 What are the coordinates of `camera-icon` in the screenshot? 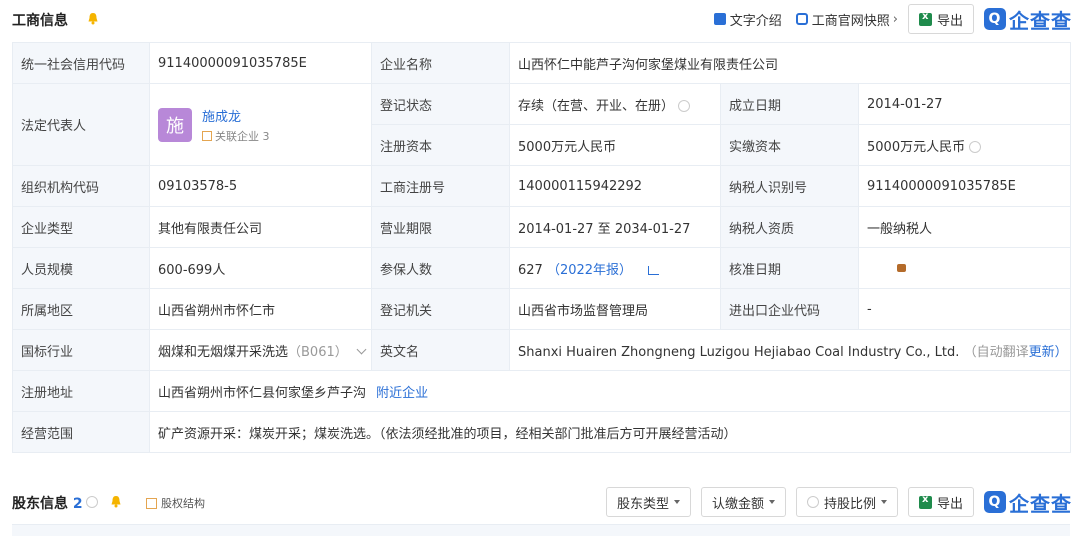 It's located at (801, 19).